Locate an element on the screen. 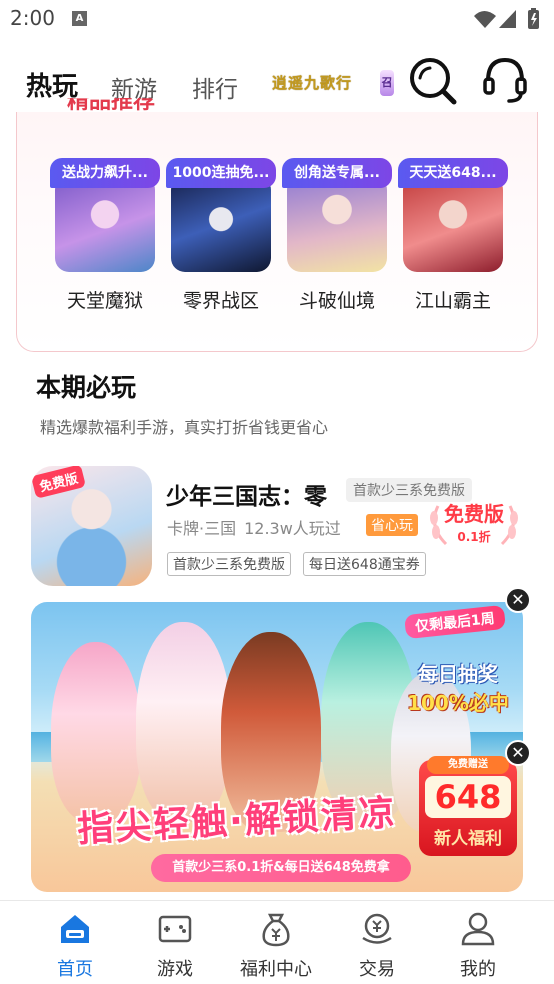 Image resolution: width=554 pixels, height=984 pixels. brand-tab-logo: 逍遥九歌行 is located at coordinates (312, 82).